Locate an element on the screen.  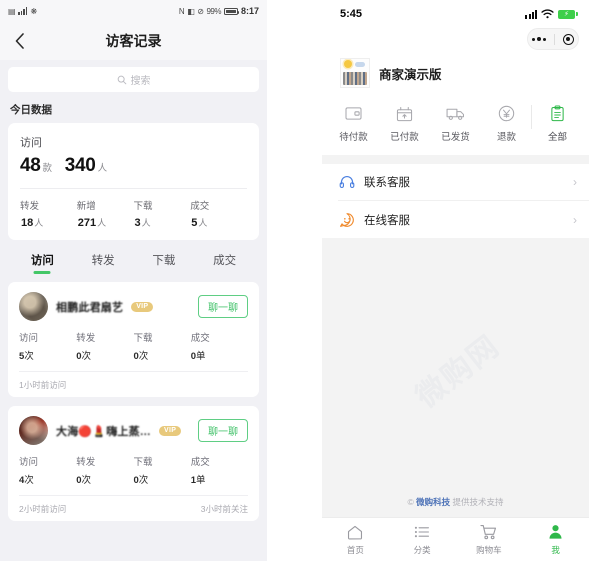
search-icon is located at coordinates (122, 80).